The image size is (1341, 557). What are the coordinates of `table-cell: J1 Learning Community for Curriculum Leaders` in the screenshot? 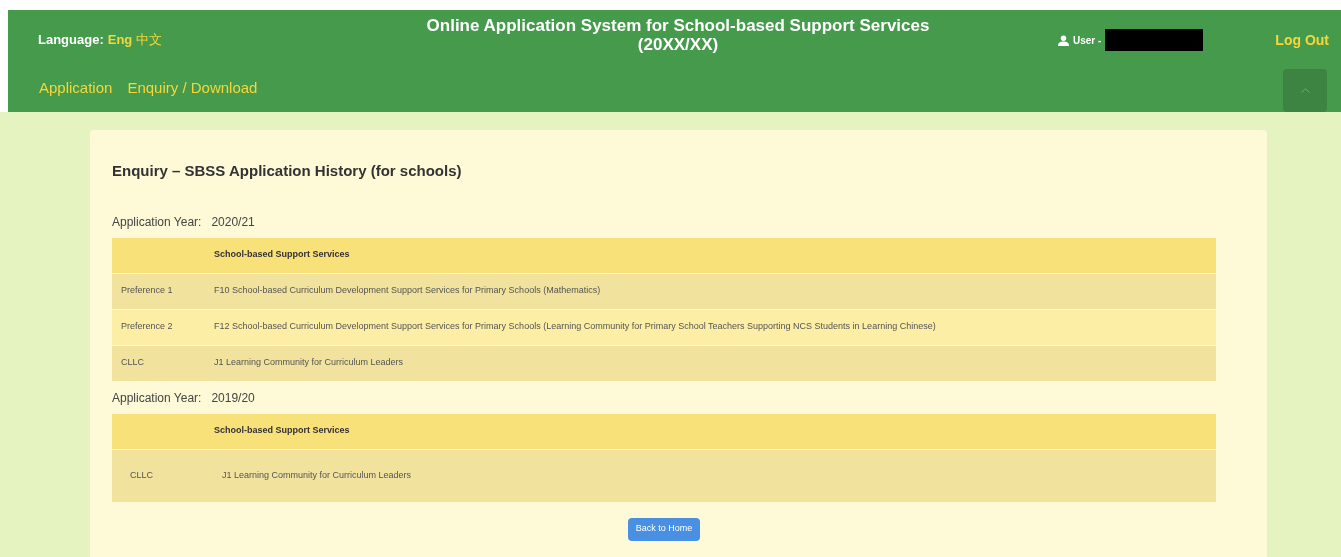 It's located at (309, 363).